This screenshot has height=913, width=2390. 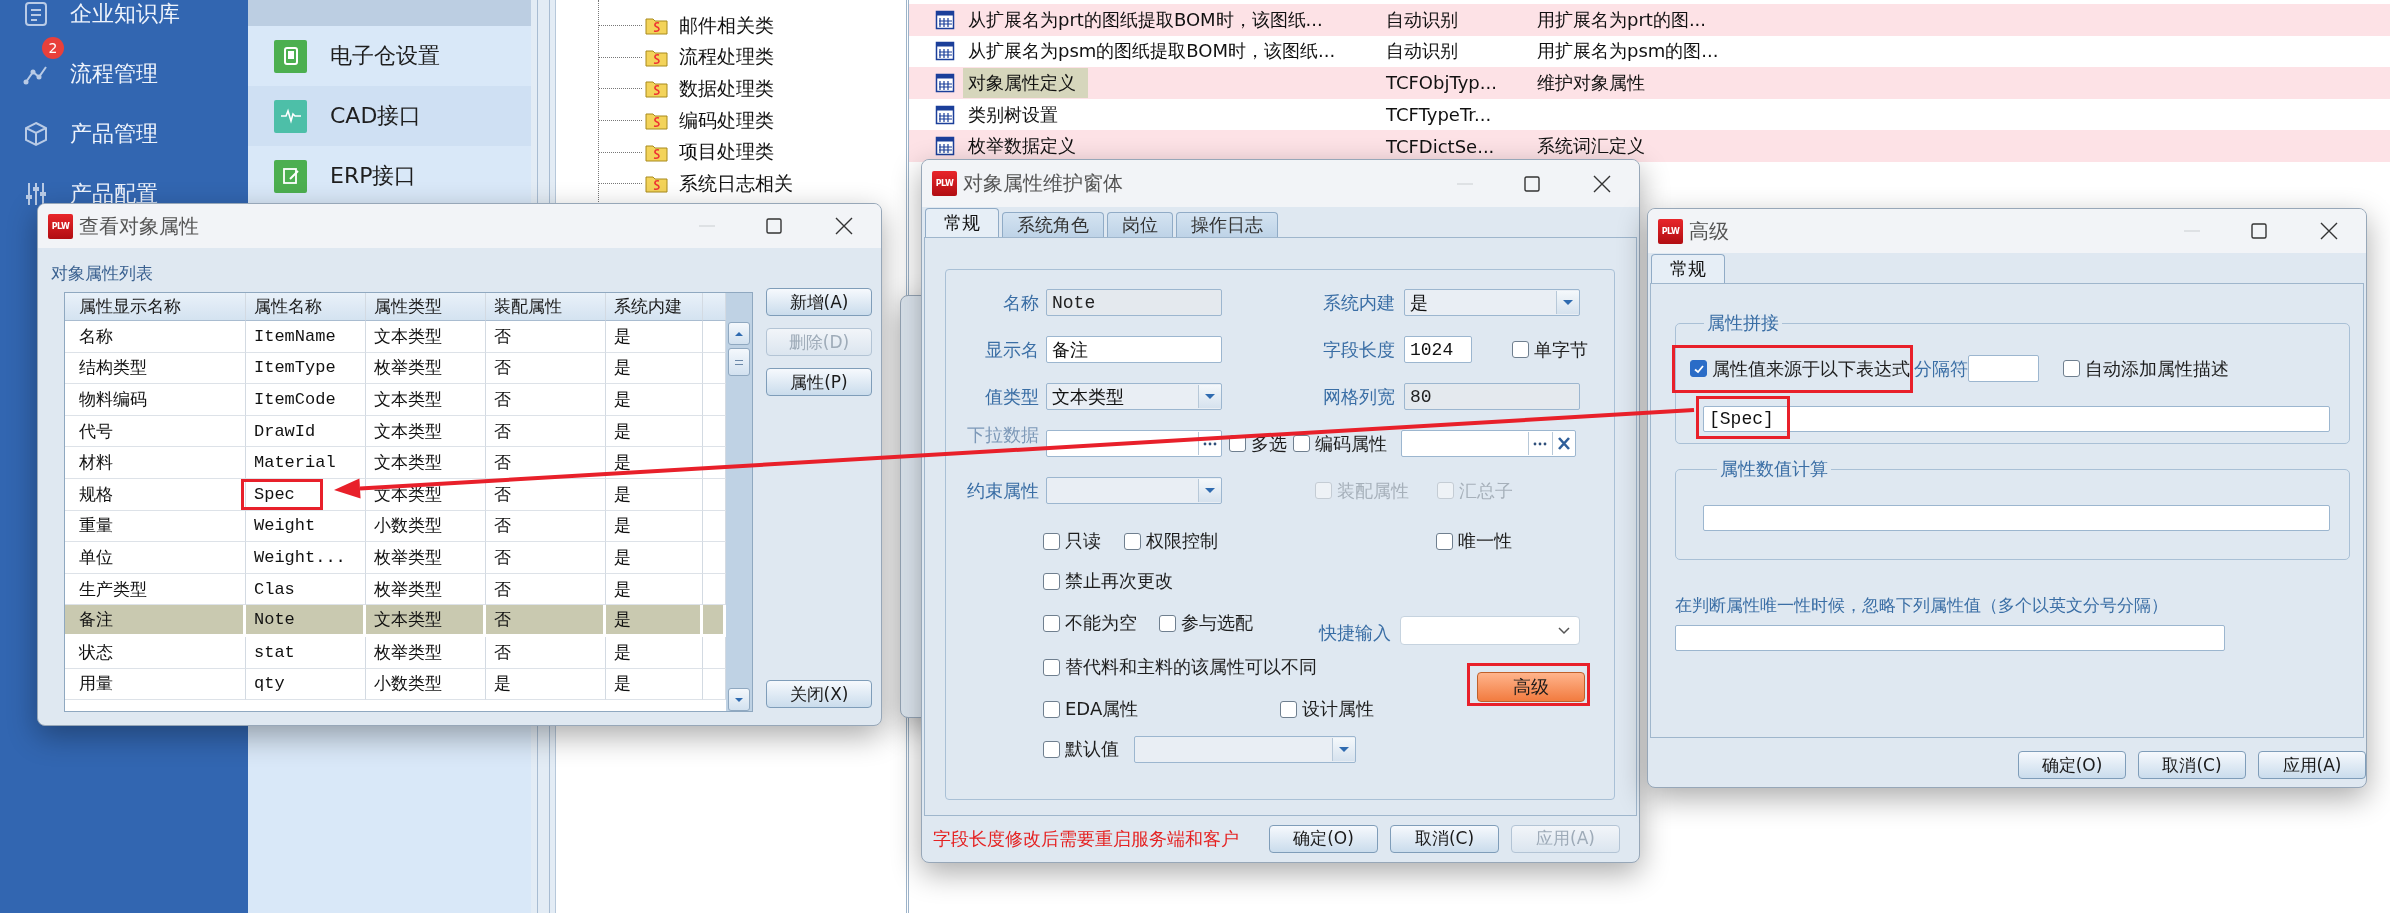 I want to click on menu-item: ERP接口, so click(x=373, y=176).